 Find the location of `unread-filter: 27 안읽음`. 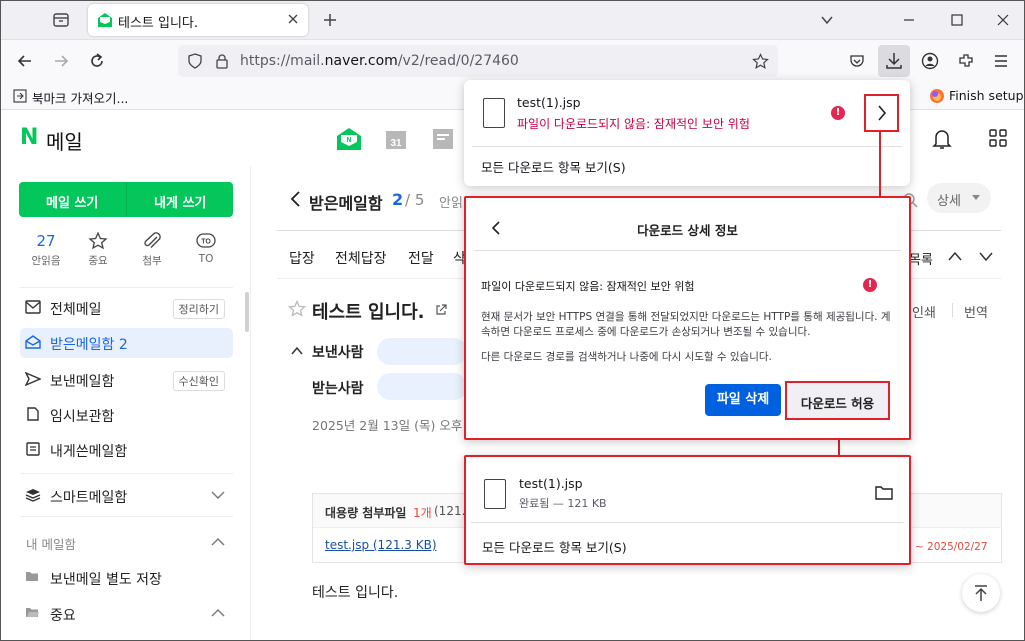

unread-filter: 27 안읽음 is located at coordinates (46, 250).